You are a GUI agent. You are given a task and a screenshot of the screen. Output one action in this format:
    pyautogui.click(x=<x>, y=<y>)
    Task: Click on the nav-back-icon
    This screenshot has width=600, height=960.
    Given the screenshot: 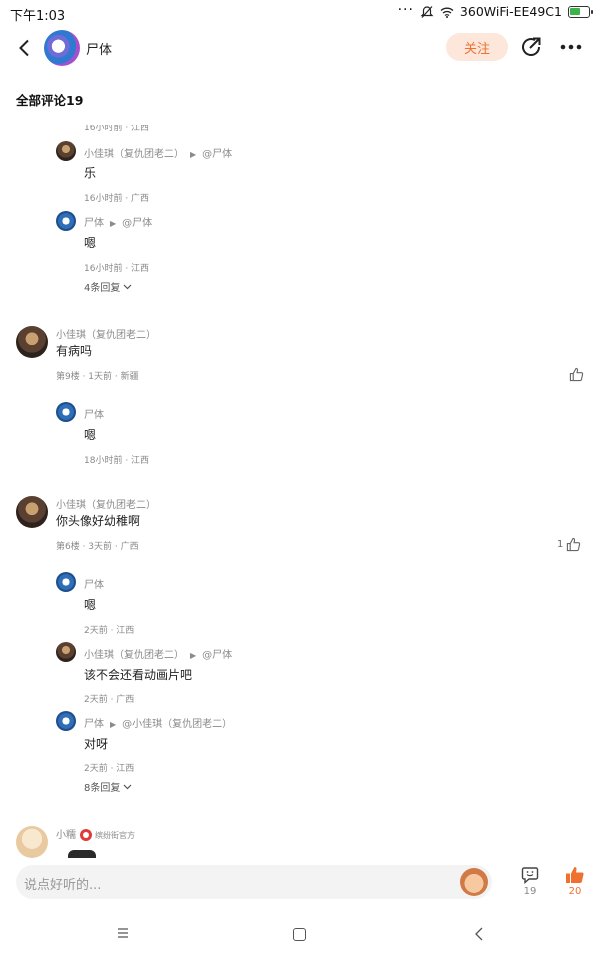 What is the action you would take?
    pyautogui.click(x=479, y=934)
    